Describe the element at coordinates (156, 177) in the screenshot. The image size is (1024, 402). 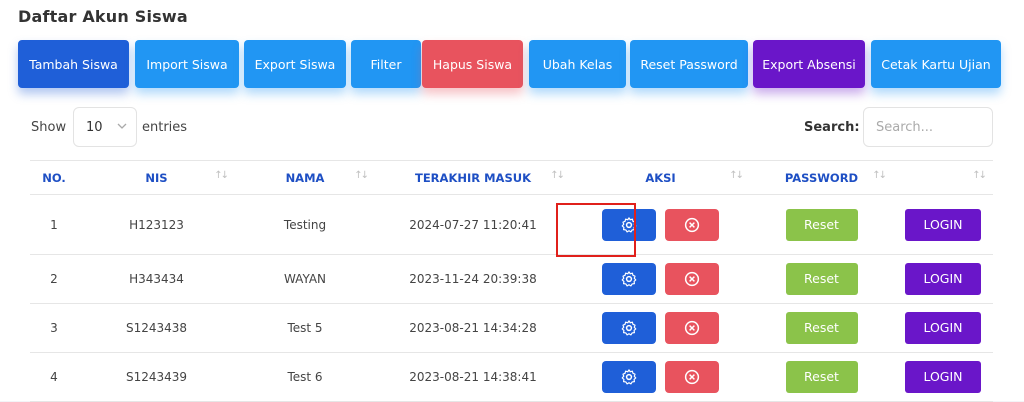
I see `col-header-nis: NIS ↑↓` at that location.